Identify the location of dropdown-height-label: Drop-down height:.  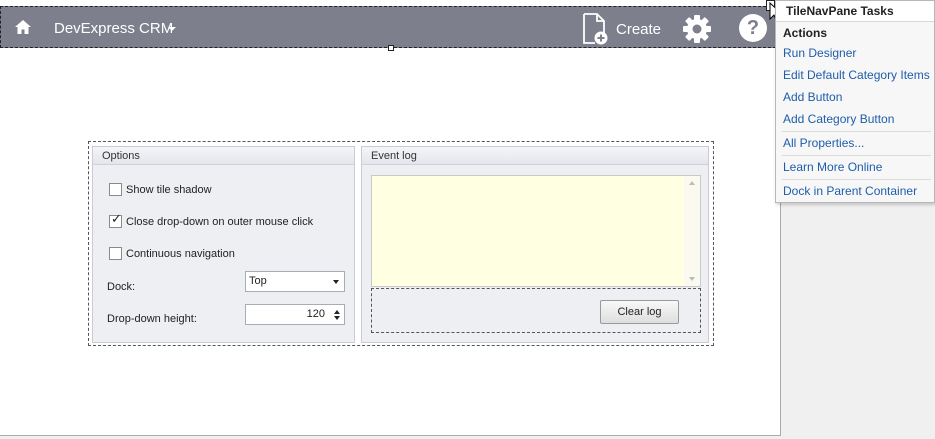
(152, 319).